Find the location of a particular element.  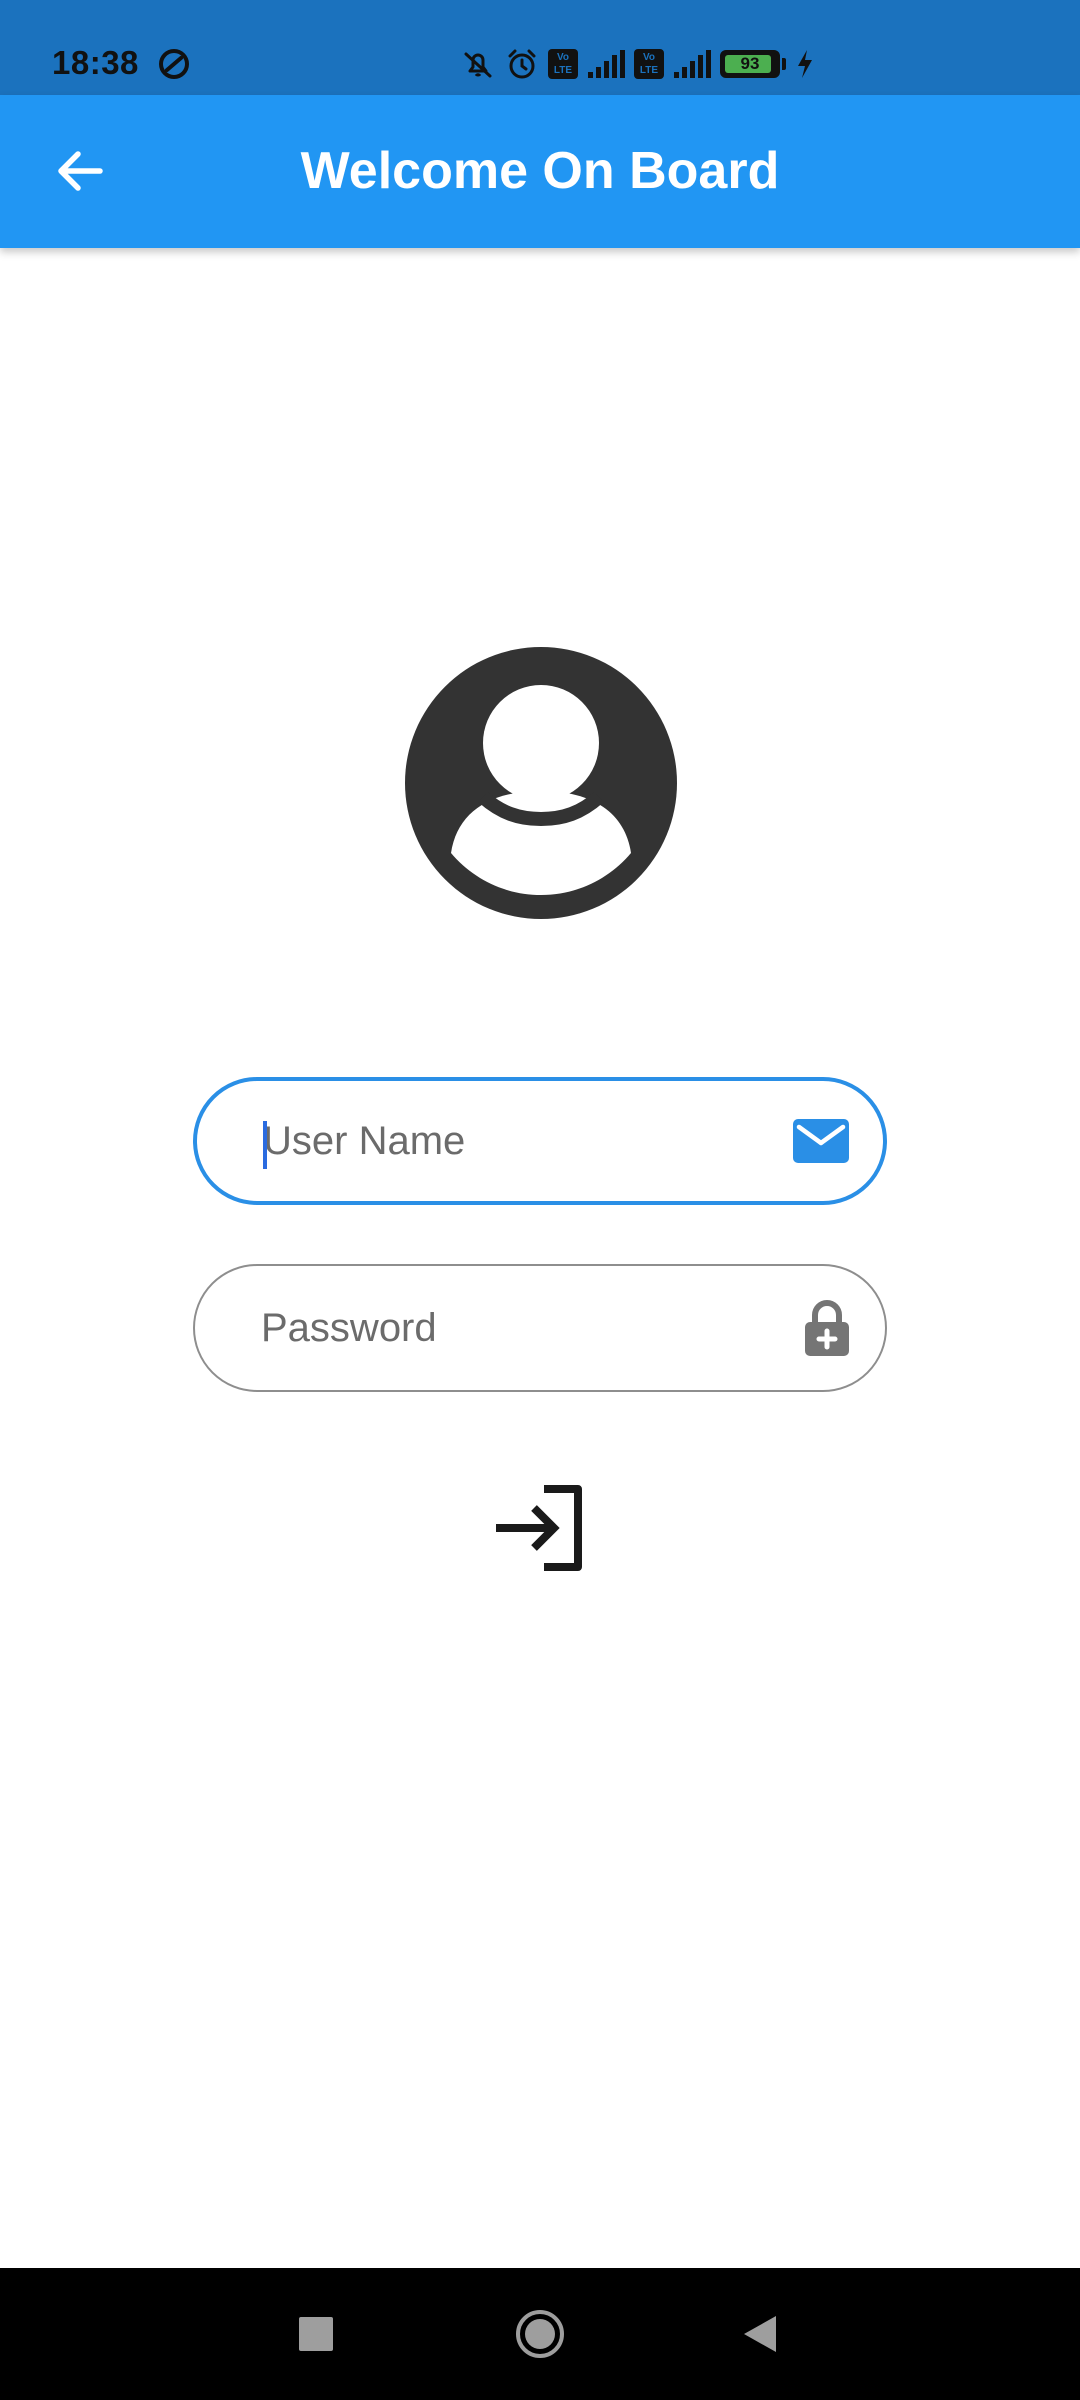

recents-button is located at coordinates (316, 2334).